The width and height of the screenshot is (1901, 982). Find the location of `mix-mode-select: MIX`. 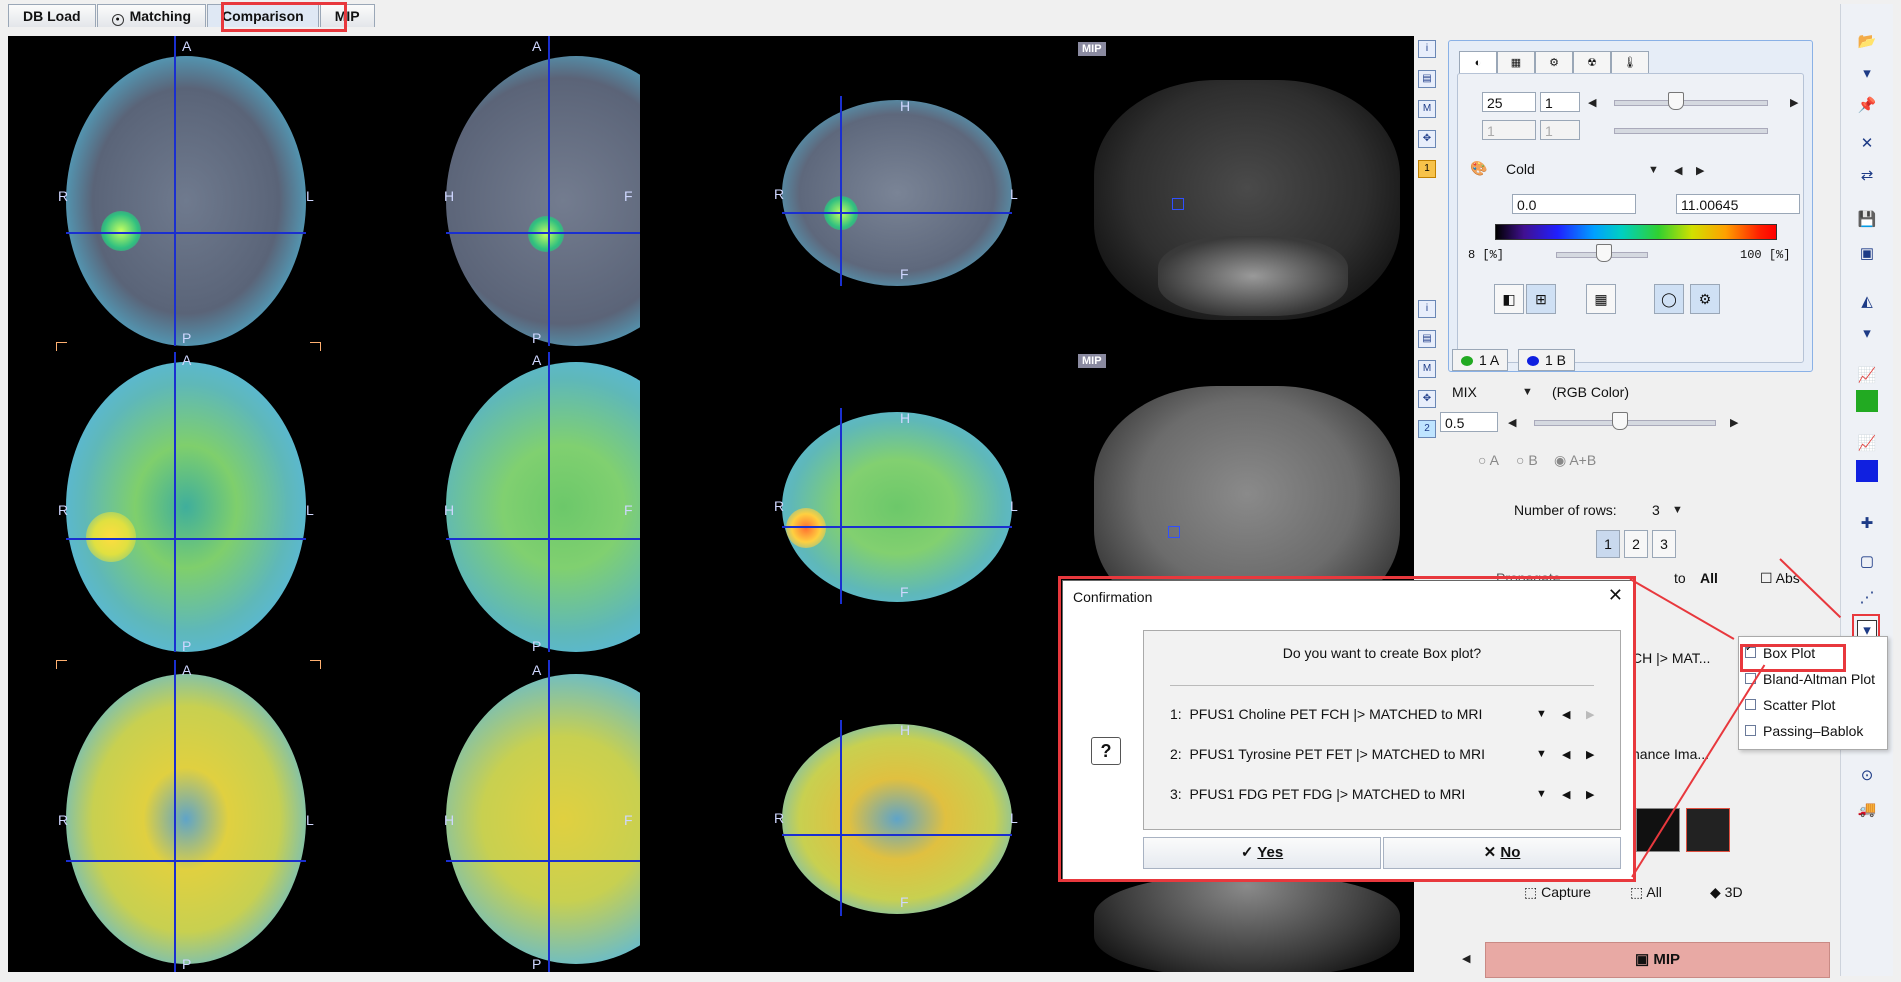

mix-mode-select: MIX is located at coordinates (1464, 392).